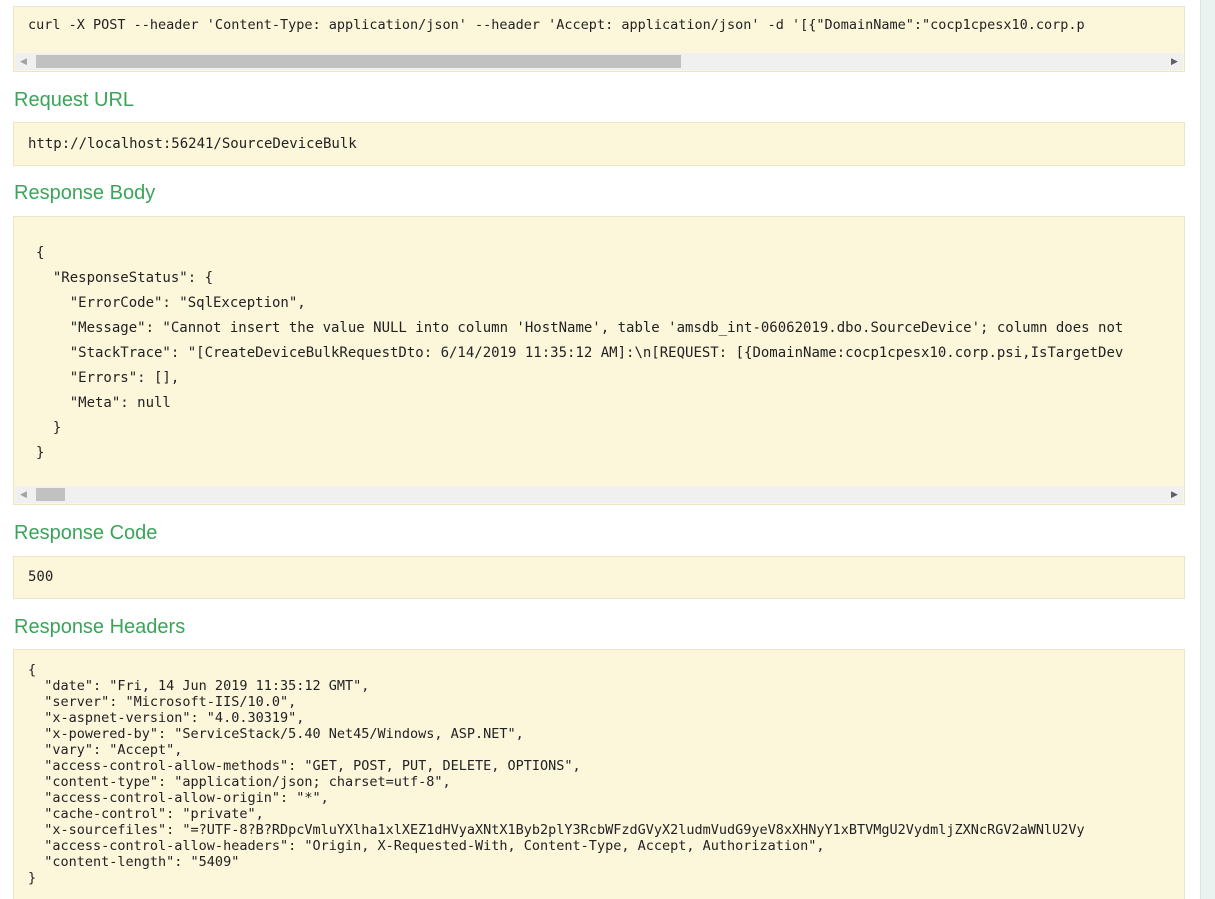 The width and height of the screenshot is (1215, 899). I want to click on response-header-line: }, so click(32, 878).